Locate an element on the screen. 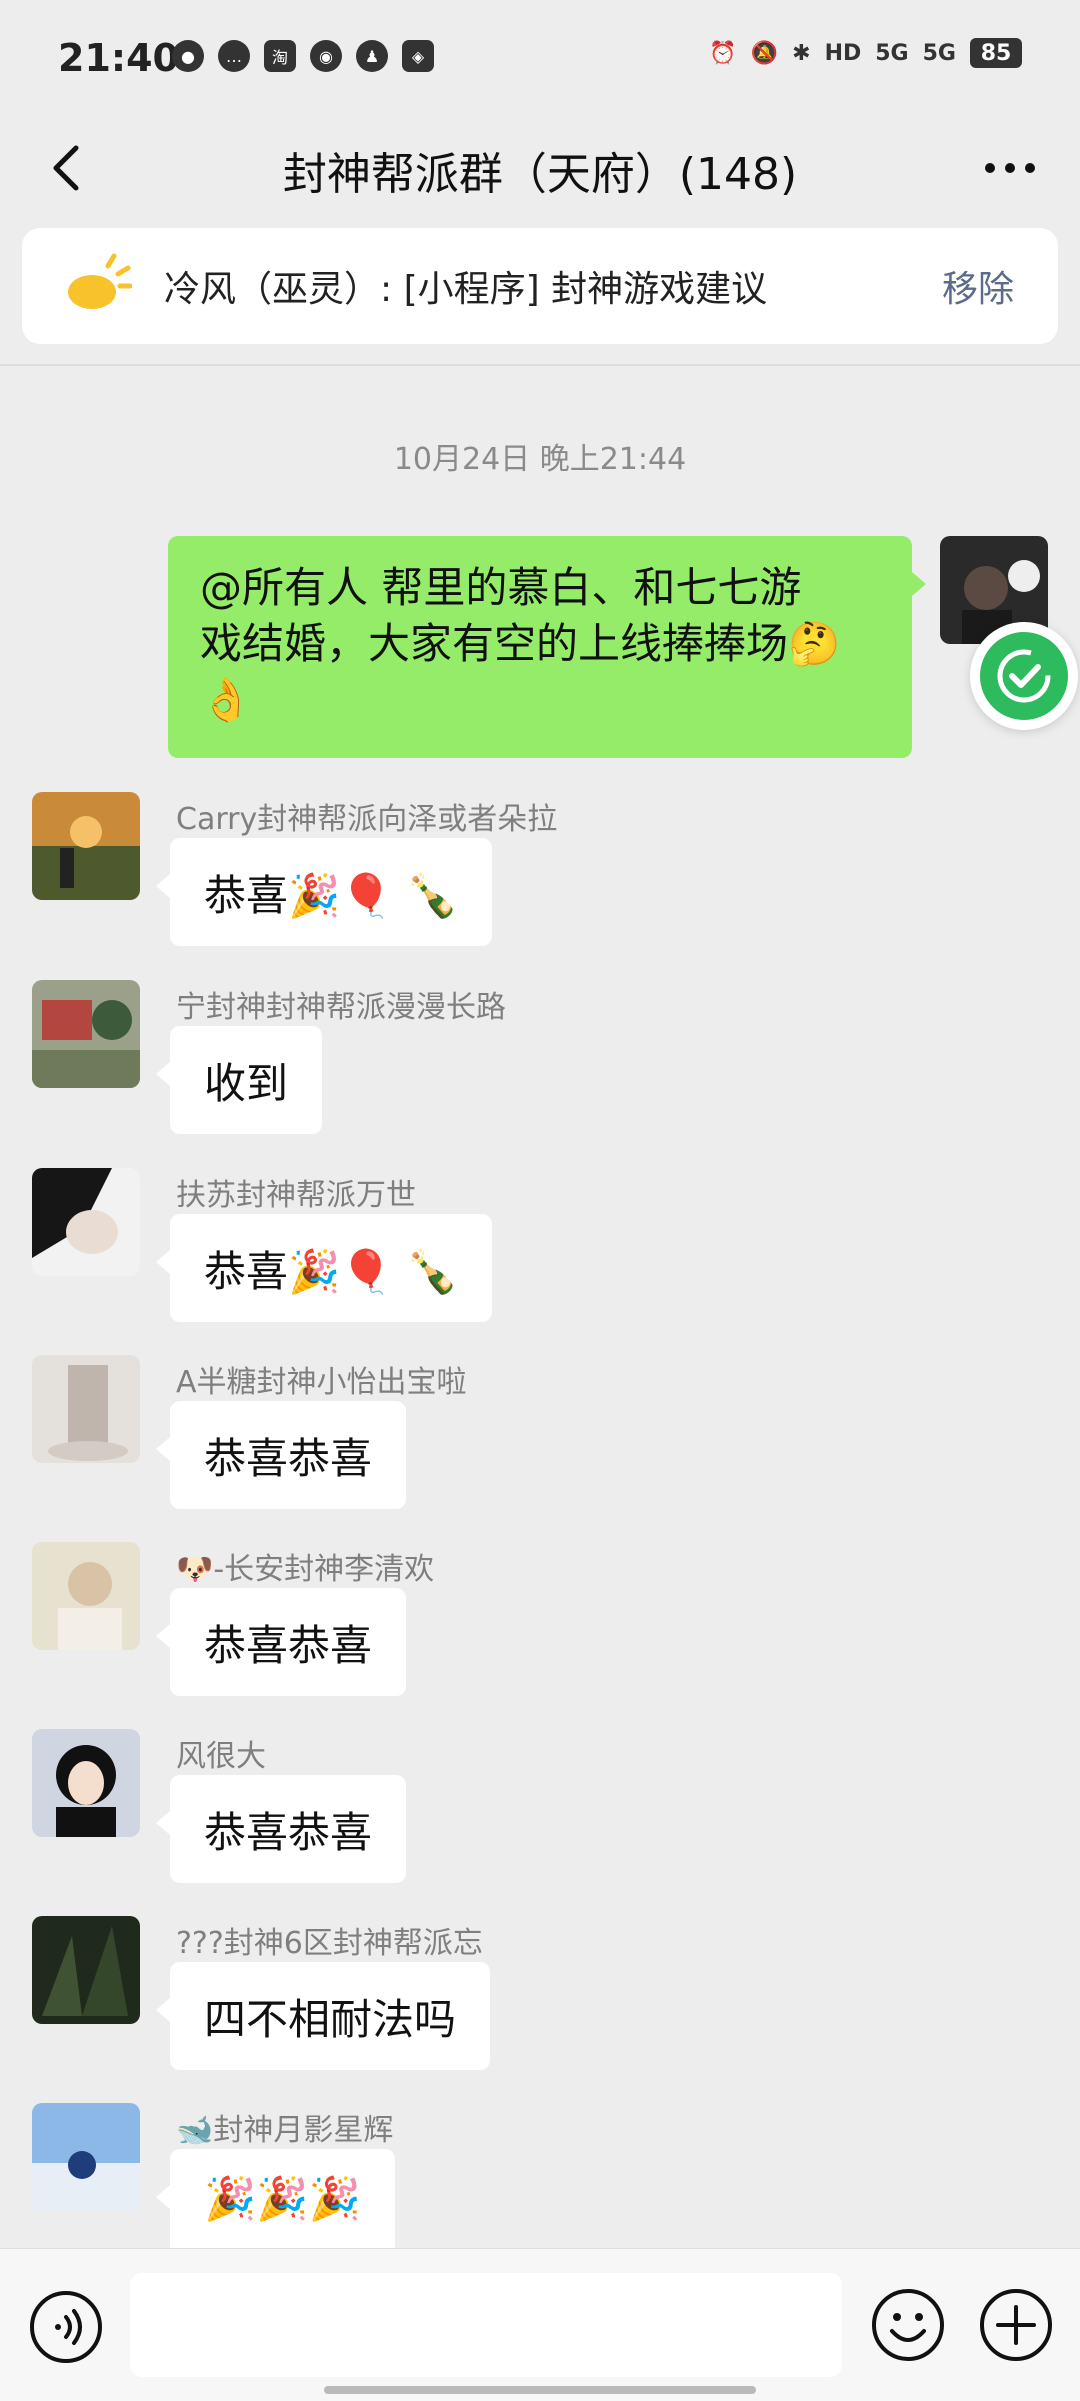 This screenshot has height=2401, width=1080. sender-name: 🐋封神月影星辉 is located at coordinates (285, 2130).